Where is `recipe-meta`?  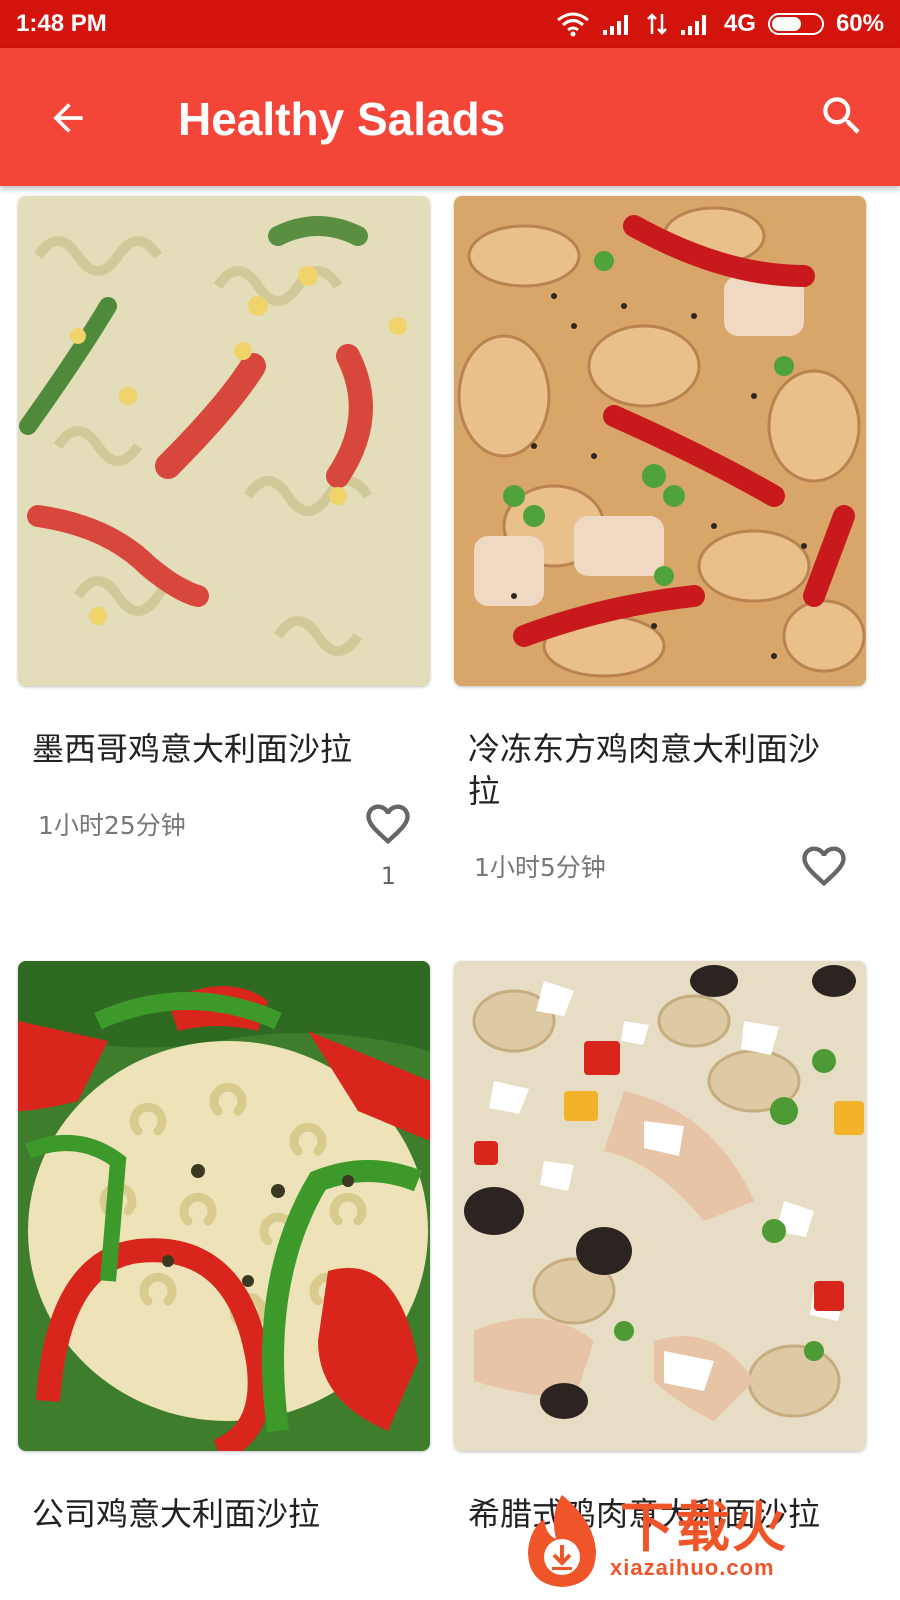 recipe-meta is located at coordinates (224, 1567).